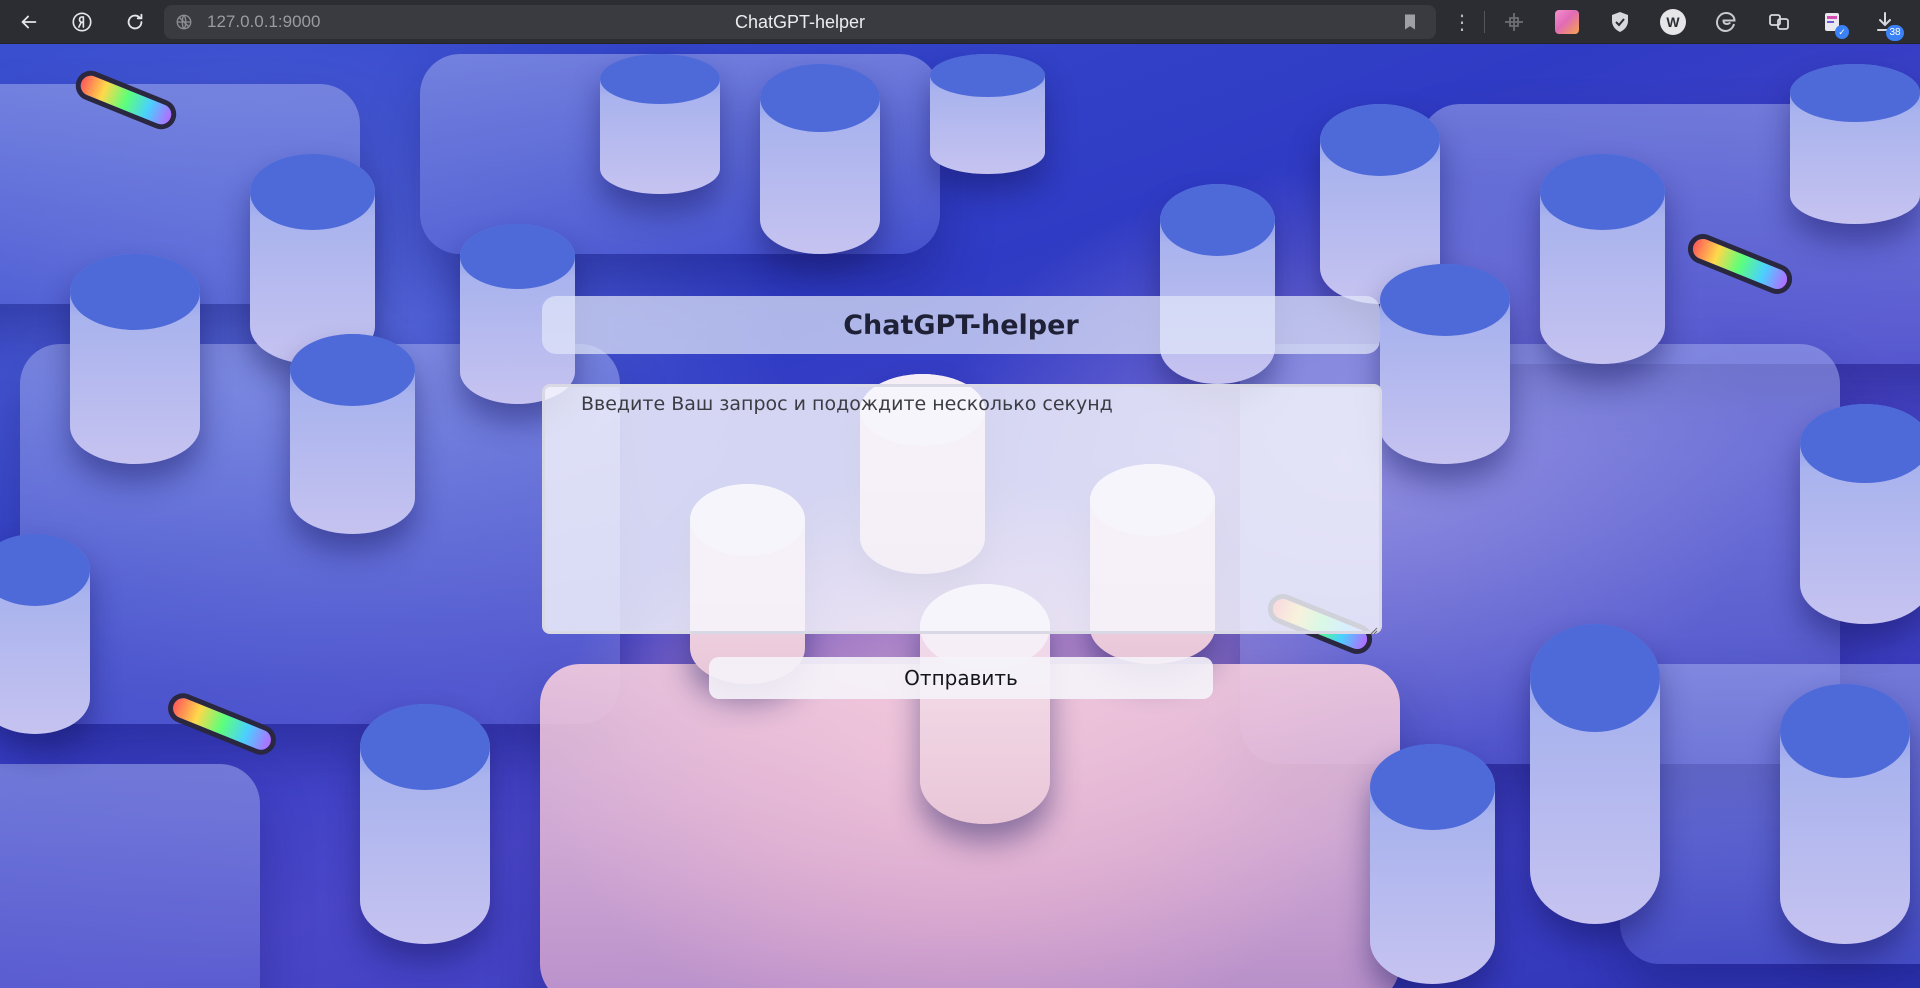 The image size is (1920, 988). I want to click on copilot-icon, so click(1779, 22).